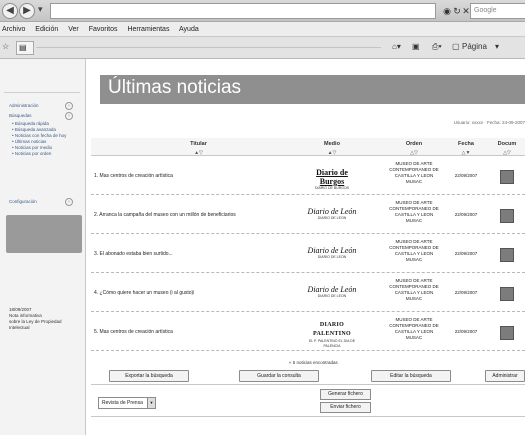  I want to click on sidebar-item-busquedas: Búsquedas, so click(20, 115).